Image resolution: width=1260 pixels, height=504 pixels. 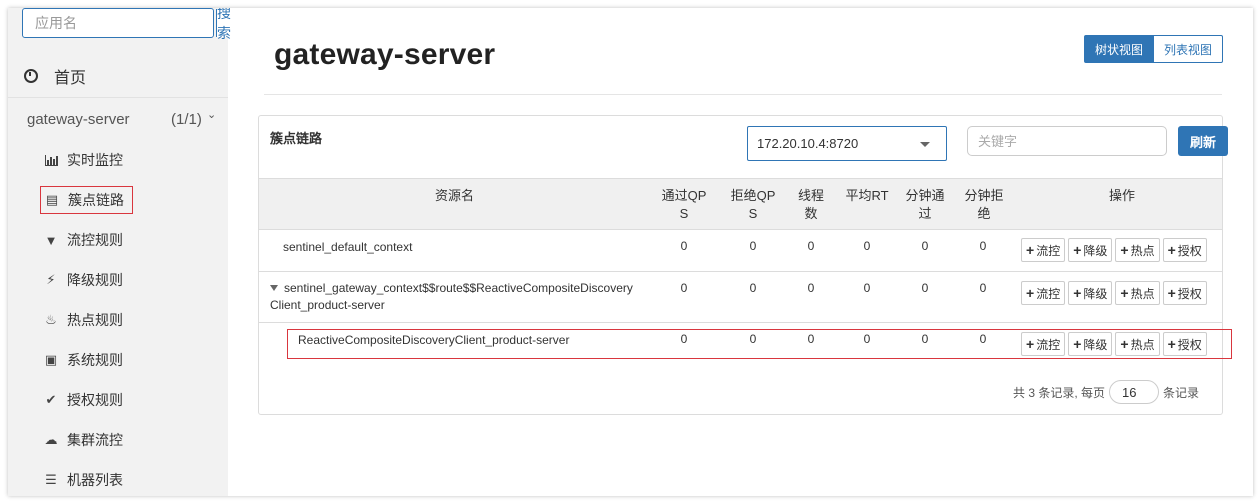 I want to click on keyword-input, so click(x=1067, y=141).